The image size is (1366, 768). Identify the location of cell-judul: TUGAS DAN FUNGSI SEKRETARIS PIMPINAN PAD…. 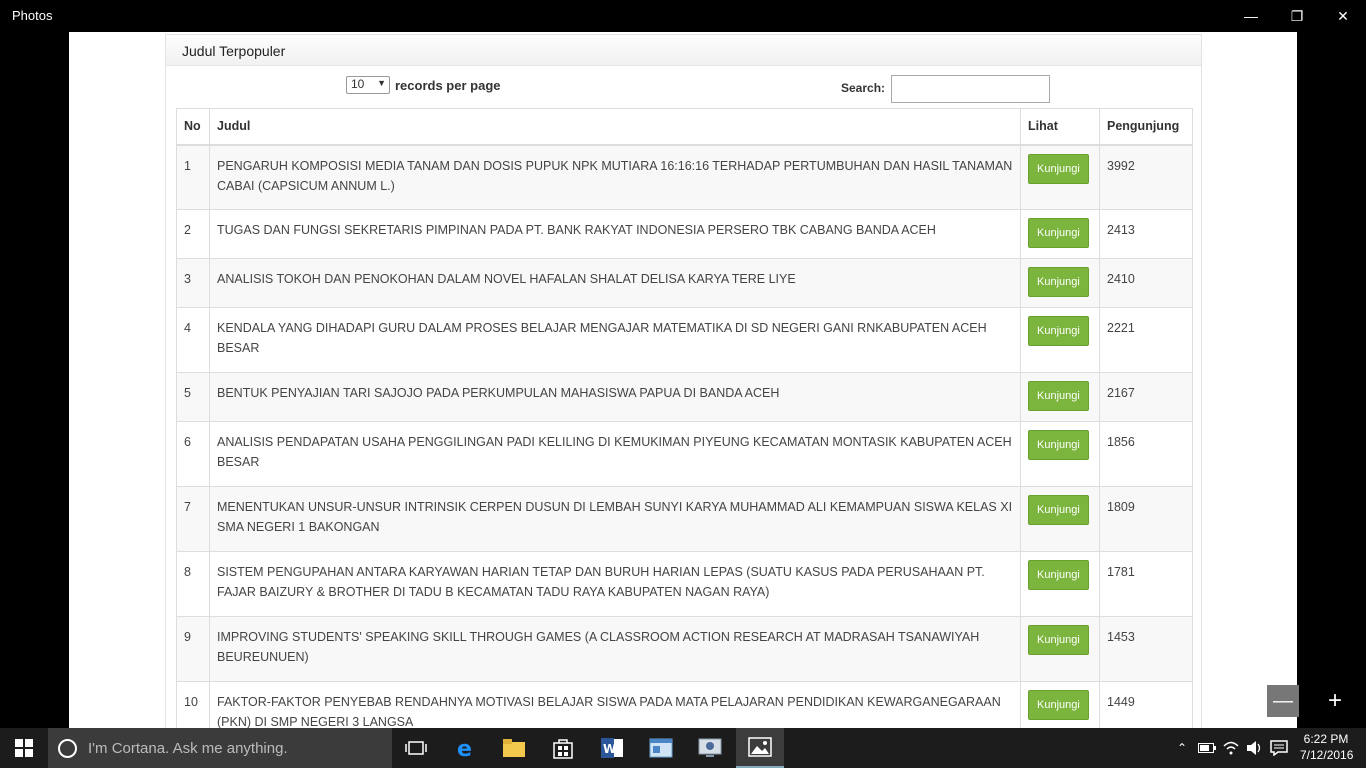
(615, 234).